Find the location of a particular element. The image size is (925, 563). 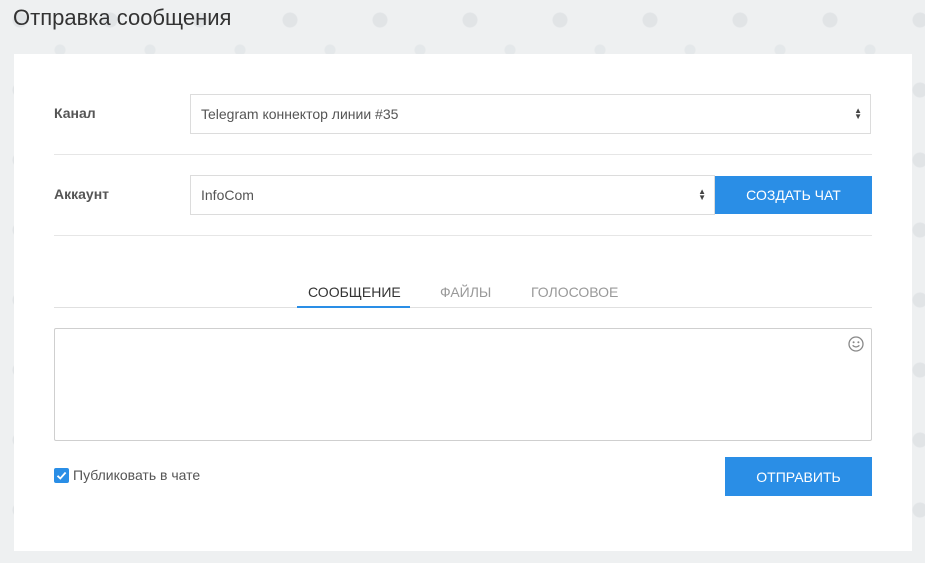

tab-message: СООБЩЕНИЕ is located at coordinates (354, 295).